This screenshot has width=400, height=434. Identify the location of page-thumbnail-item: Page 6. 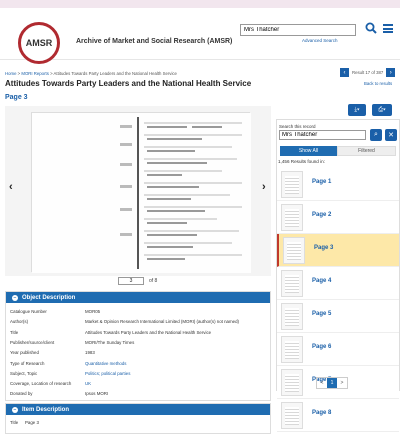
(338, 349).